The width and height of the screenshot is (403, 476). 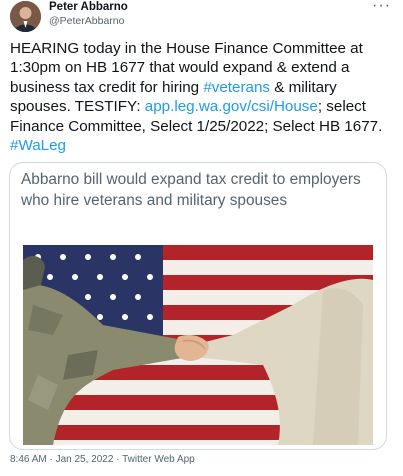 What do you see at coordinates (25, 16) in the screenshot?
I see `avatar` at bounding box center [25, 16].